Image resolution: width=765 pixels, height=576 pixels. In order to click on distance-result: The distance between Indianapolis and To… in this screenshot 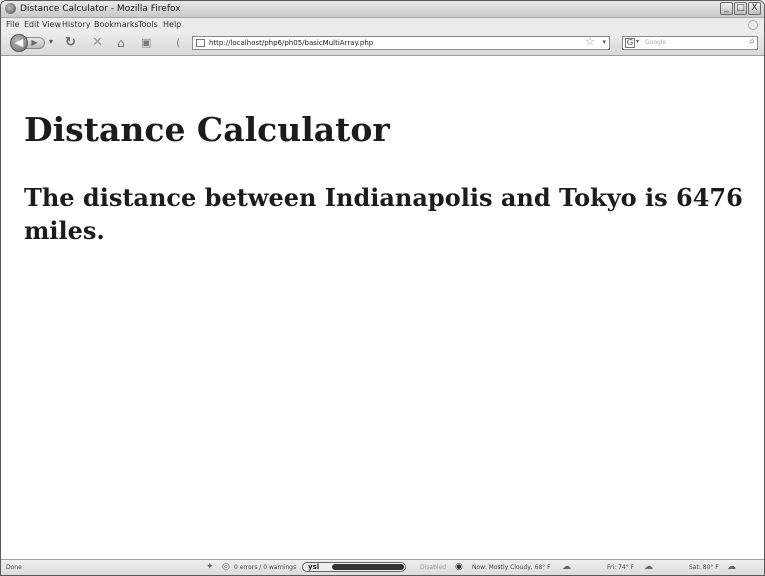, I will do `click(383, 214)`.